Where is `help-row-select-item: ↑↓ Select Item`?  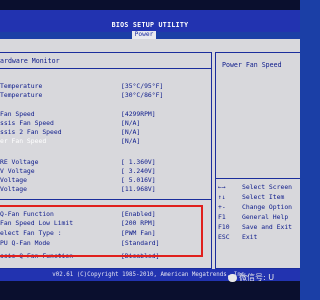
help-row-select-item: ↑↓ Select Item is located at coordinates (259, 197).